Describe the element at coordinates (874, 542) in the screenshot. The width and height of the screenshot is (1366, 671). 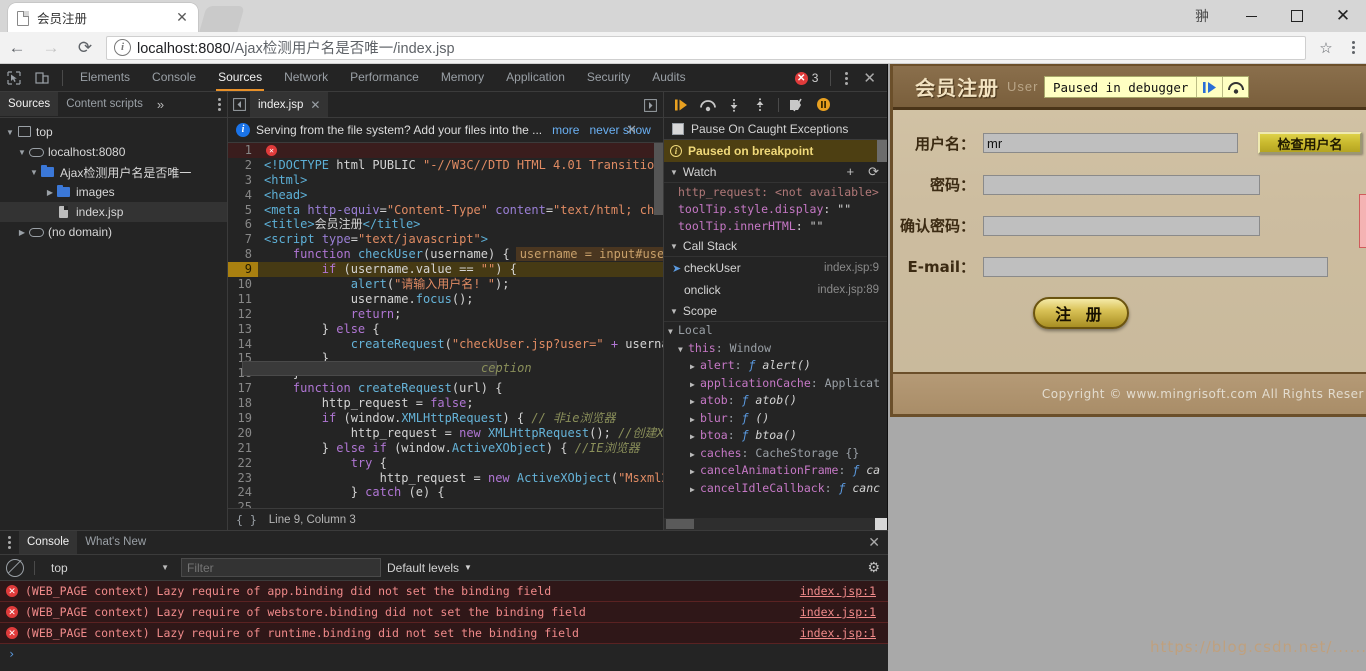
I see `drawer-close-icon: ✕` at that location.